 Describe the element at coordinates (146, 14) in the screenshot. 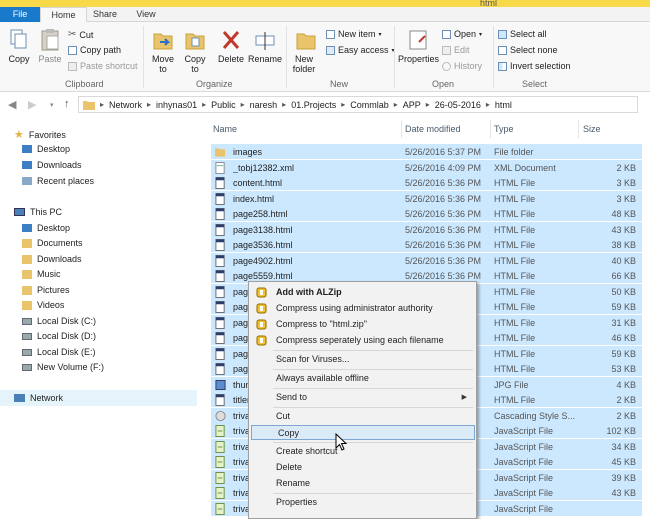

I see `tab-view: View` at that location.